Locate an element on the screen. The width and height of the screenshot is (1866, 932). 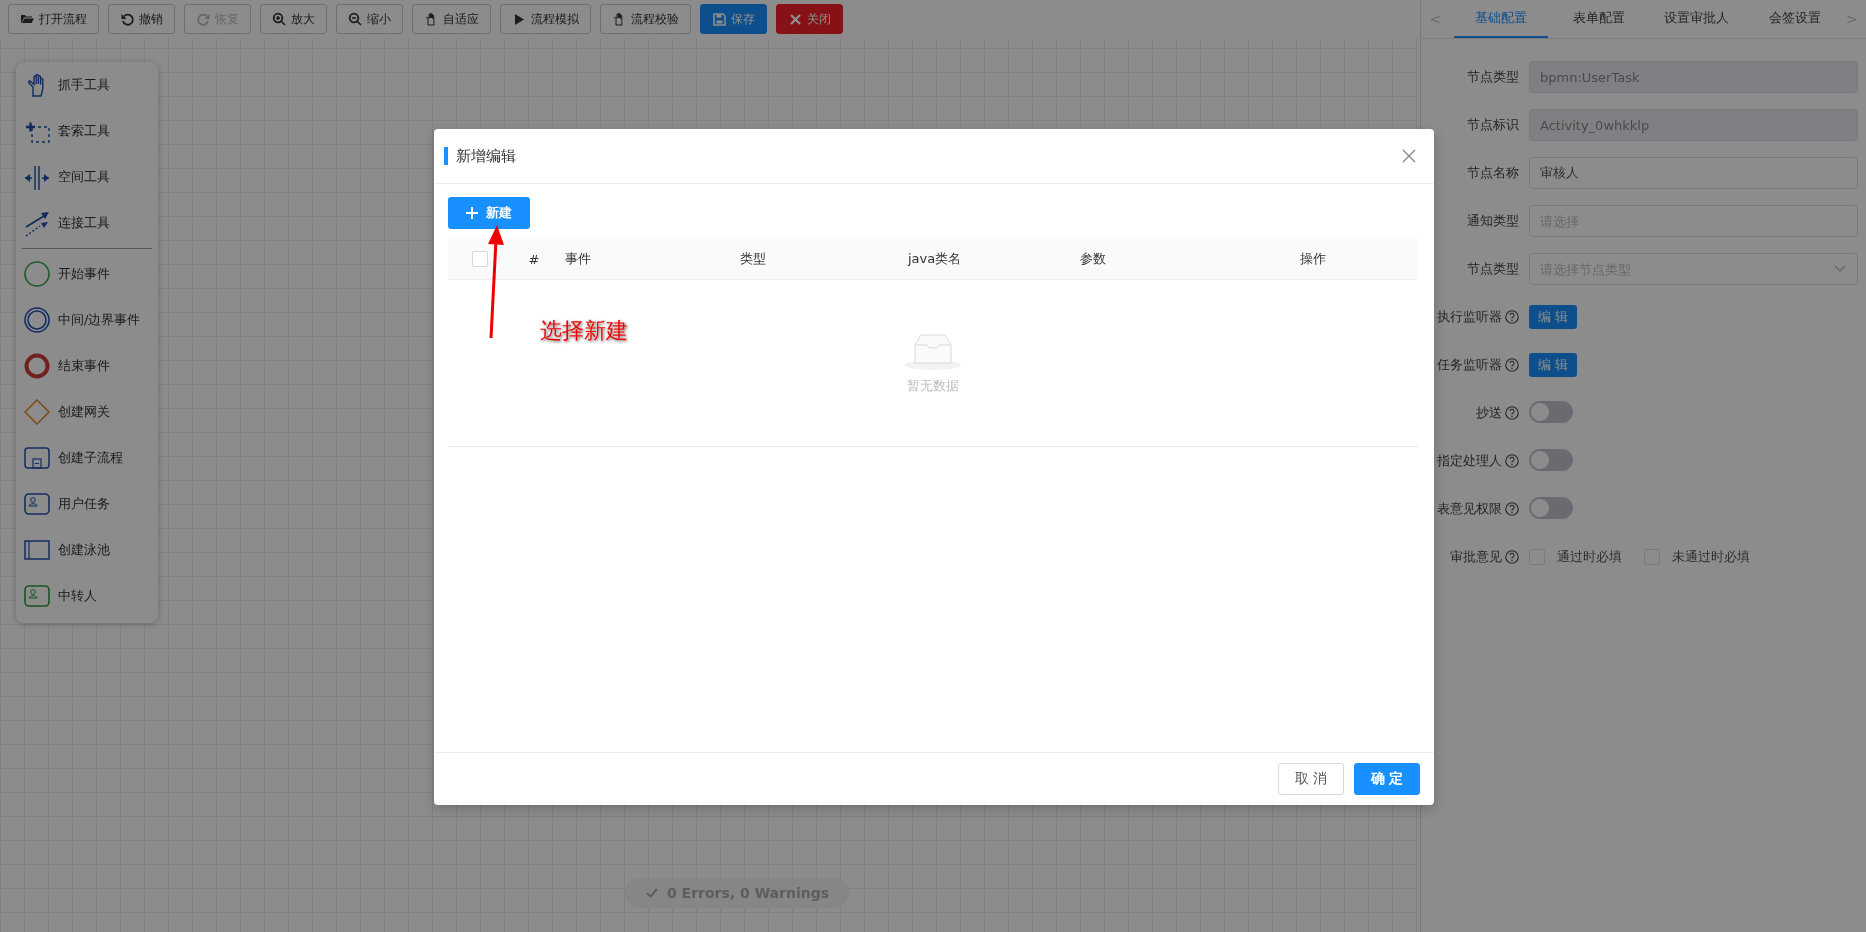
circle-icon is located at coordinates (37, 274).